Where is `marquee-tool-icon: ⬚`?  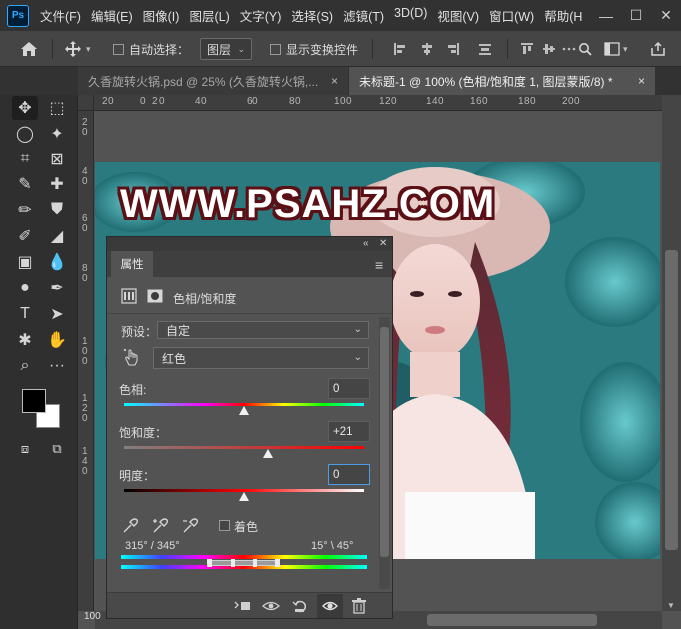
marquee-tool-icon: ⬚ is located at coordinates (57, 108).